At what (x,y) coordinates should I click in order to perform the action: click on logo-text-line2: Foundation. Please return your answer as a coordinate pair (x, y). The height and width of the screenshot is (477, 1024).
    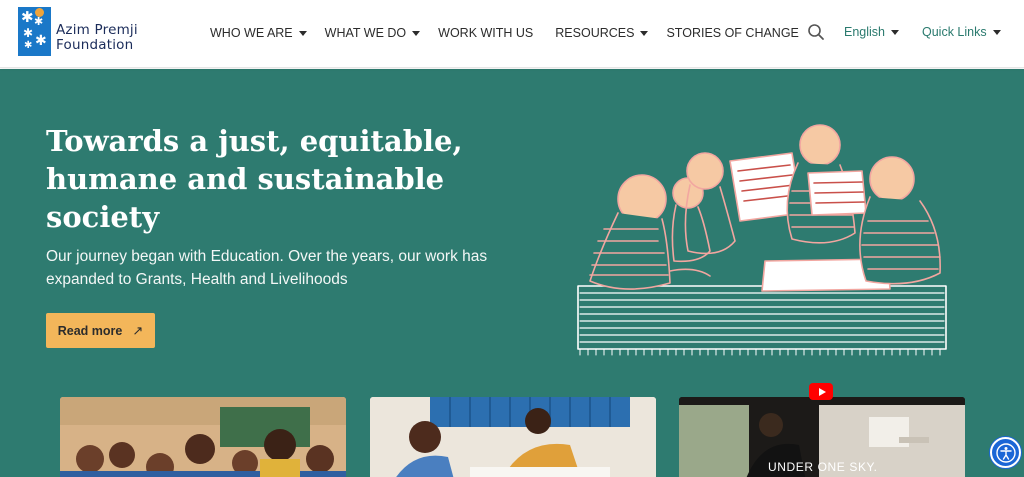
    Looking at the image, I should click on (95, 44).